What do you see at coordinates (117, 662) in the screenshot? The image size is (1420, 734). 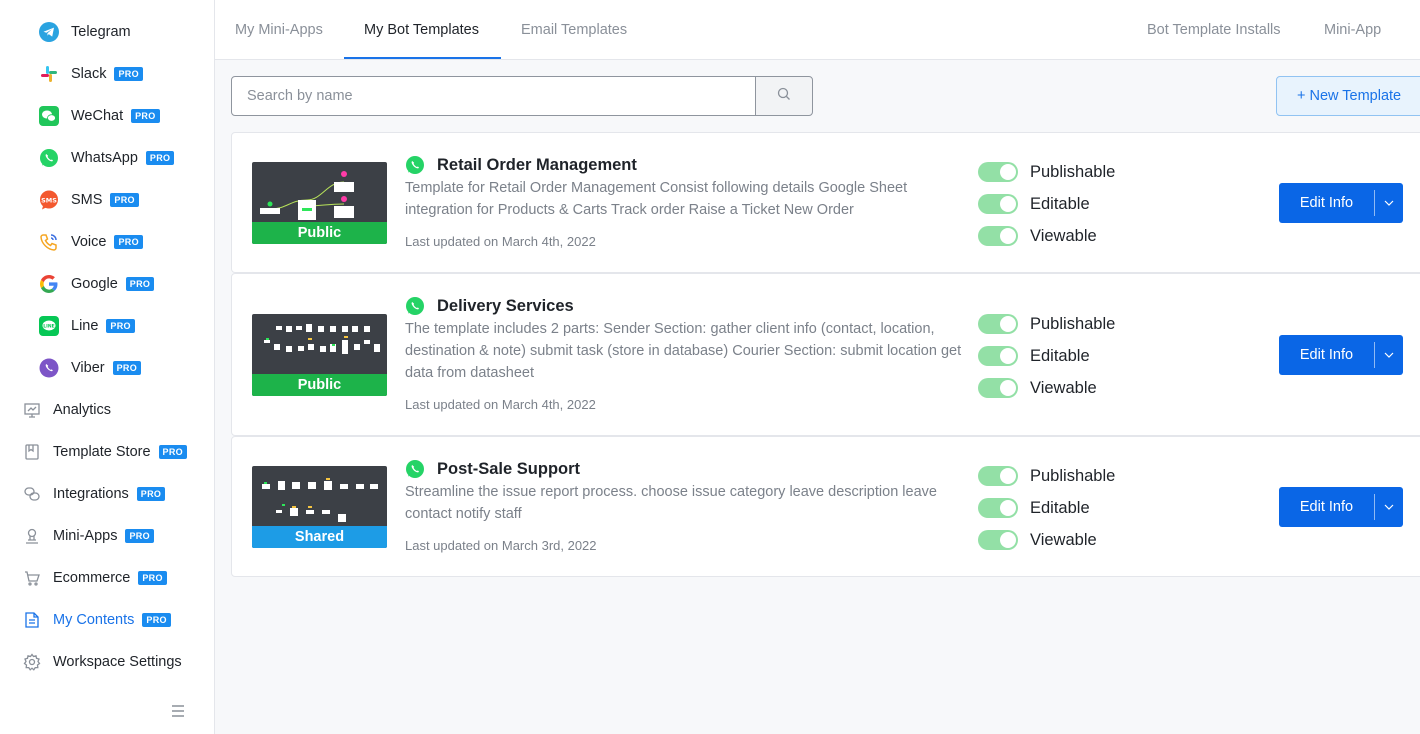 I see `sidebar-item-label: Workspace Settings` at bounding box center [117, 662].